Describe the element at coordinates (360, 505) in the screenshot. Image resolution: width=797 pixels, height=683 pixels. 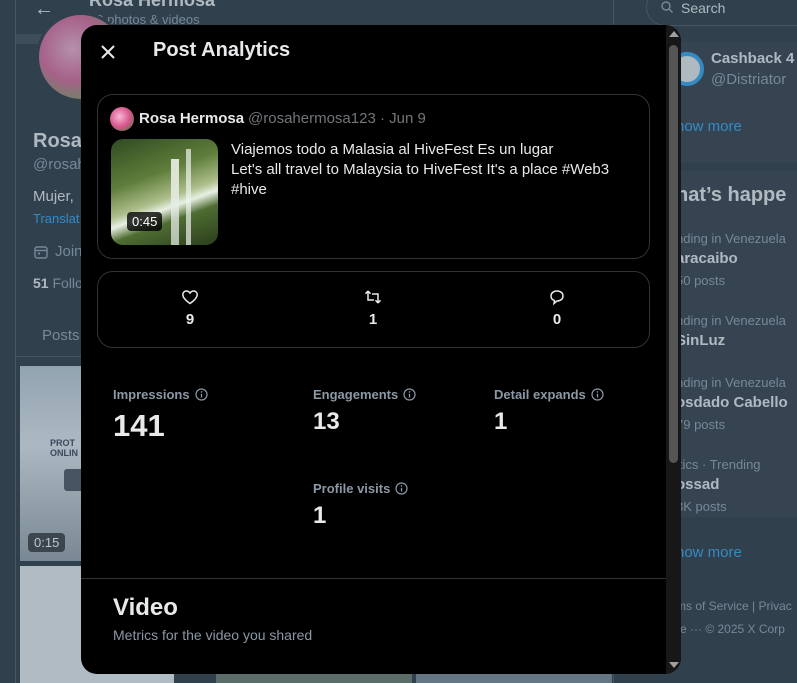
I see `profile-visits-metric: Profile visits 1` at that location.